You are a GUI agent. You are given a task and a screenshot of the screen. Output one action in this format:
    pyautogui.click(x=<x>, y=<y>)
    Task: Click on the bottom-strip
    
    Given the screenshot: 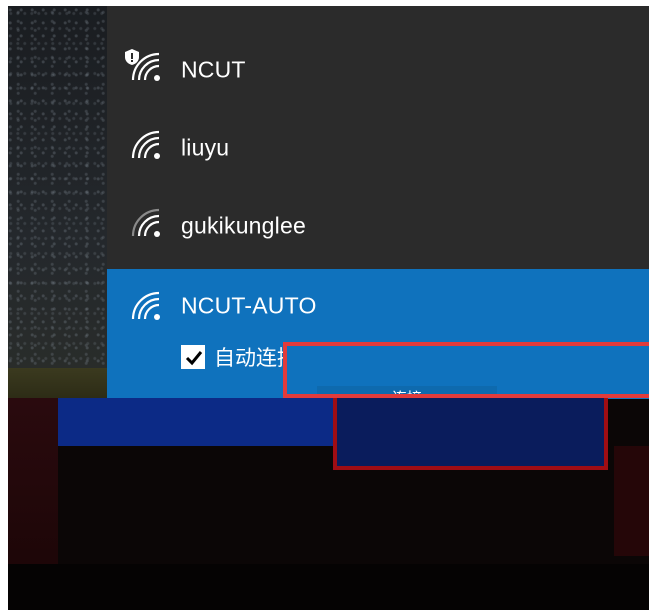 What is the action you would take?
    pyautogui.click(x=328, y=587)
    